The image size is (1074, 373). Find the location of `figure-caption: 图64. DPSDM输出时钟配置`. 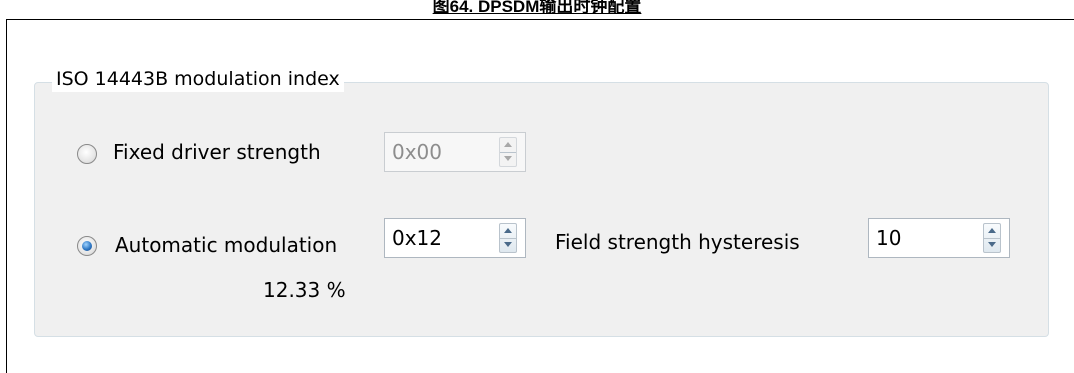

figure-caption: 图64. DPSDM输出时钟配置 is located at coordinates (537, 8).